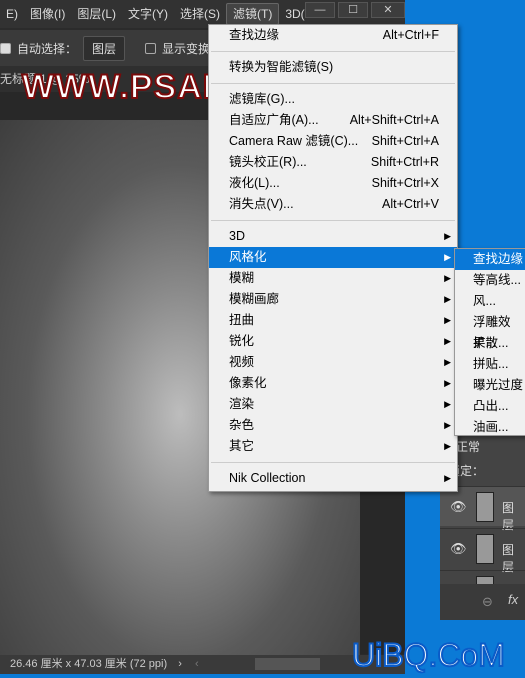  I want to click on filter-menu-item: 模糊 ▶, so click(333, 278).